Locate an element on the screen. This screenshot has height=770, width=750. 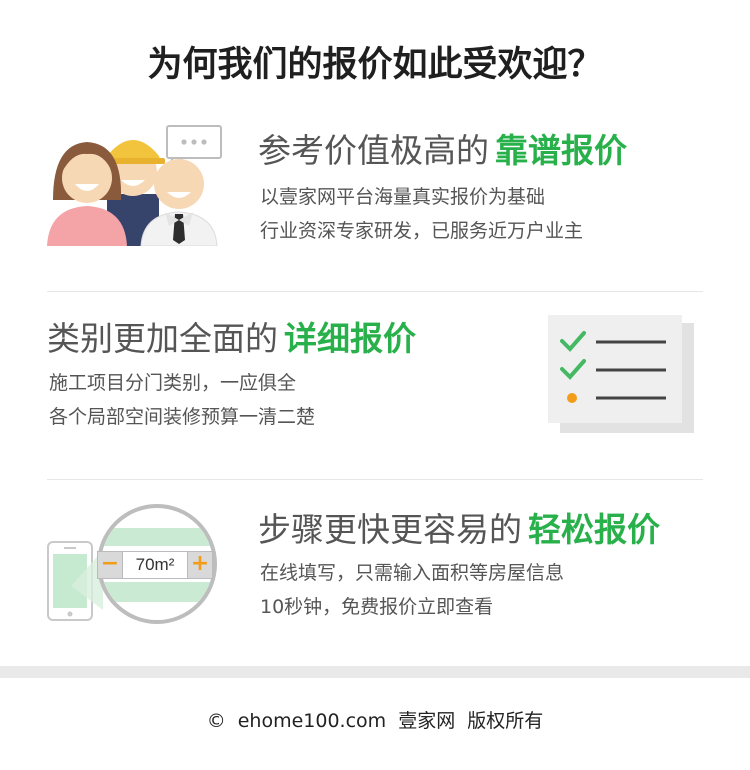
checklist-icon is located at coordinates (621, 374).